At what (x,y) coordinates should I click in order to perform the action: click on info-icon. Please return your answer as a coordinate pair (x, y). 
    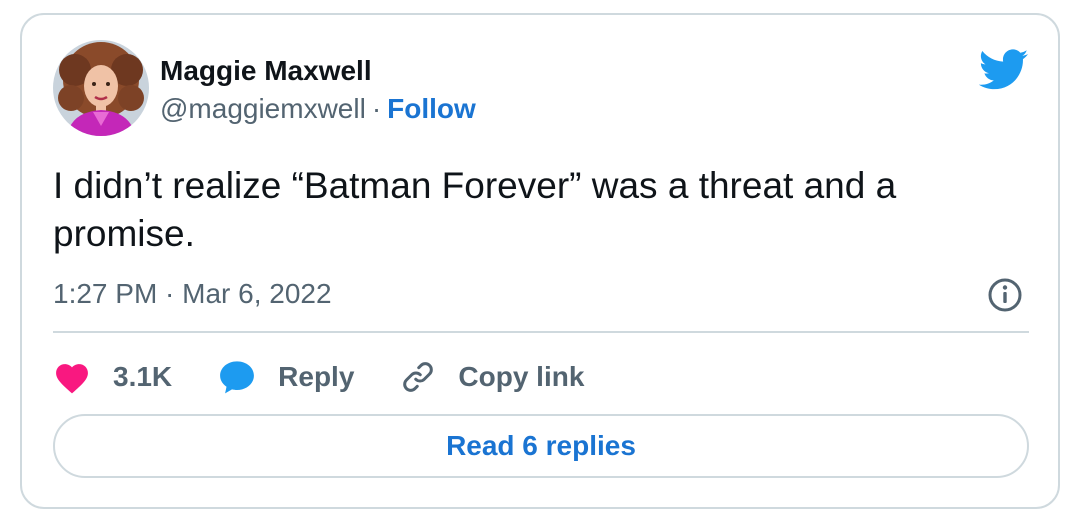
    Looking at the image, I should click on (1005, 295).